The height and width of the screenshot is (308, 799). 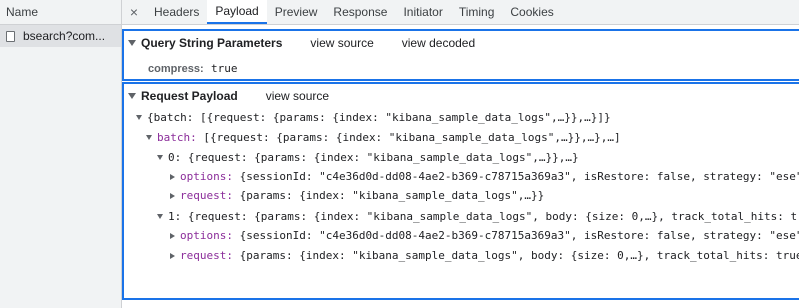 What do you see at coordinates (360, 12) in the screenshot?
I see `tab-response: Response` at bounding box center [360, 12].